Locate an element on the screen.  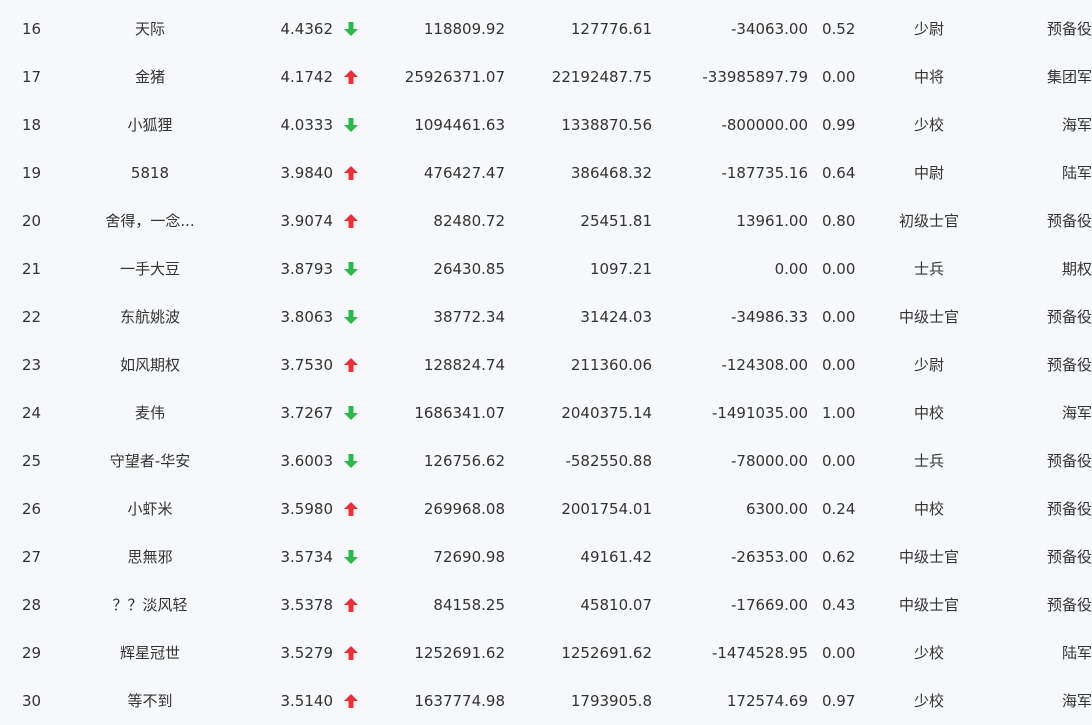
player-name-link: 金猪 is located at coordinates (150, 77).